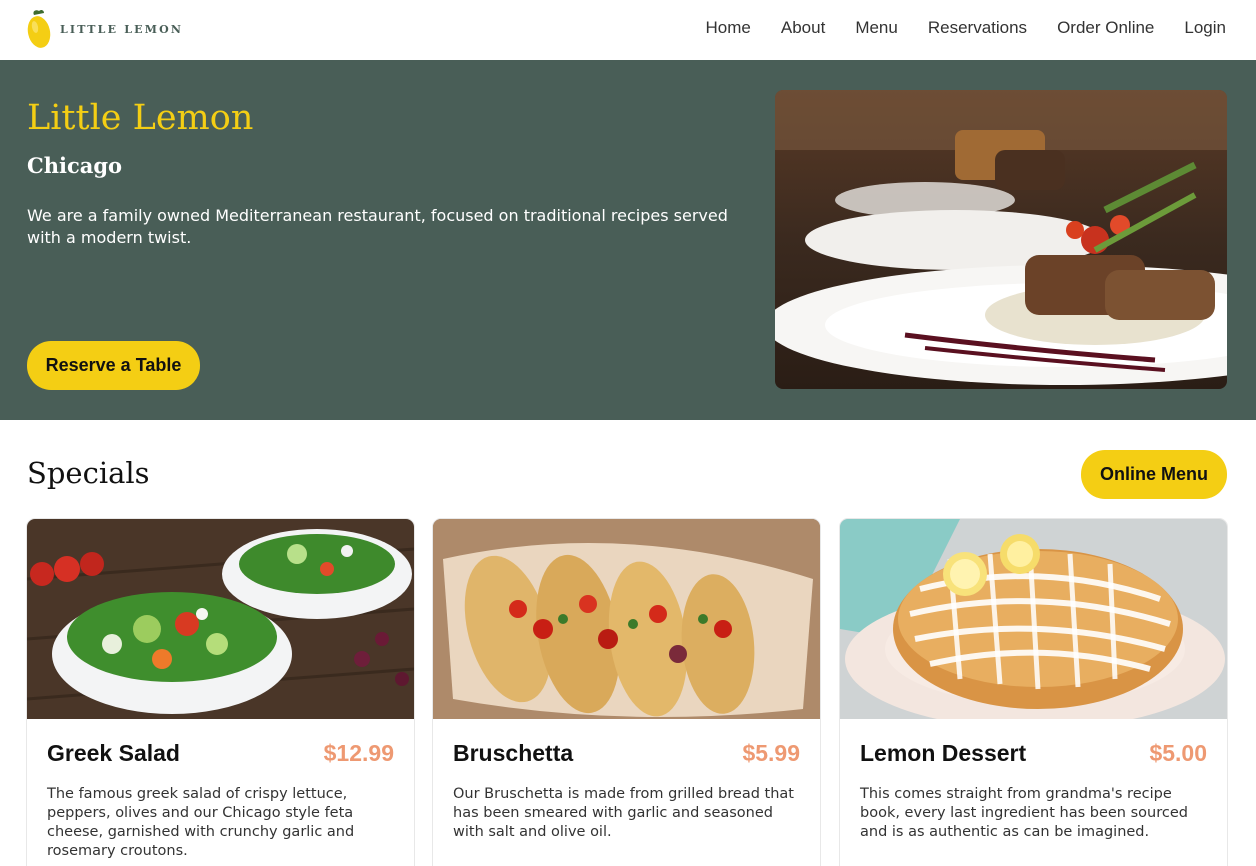 The height and width of the screenshot is (866, 1256). I want to click on card-name: Lemon Dessert, so click(943, 753).